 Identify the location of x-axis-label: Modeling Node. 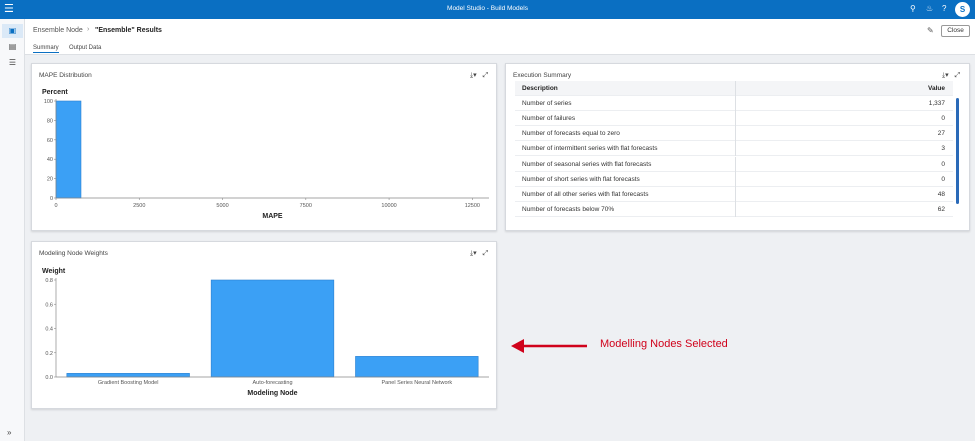
(272, 393).